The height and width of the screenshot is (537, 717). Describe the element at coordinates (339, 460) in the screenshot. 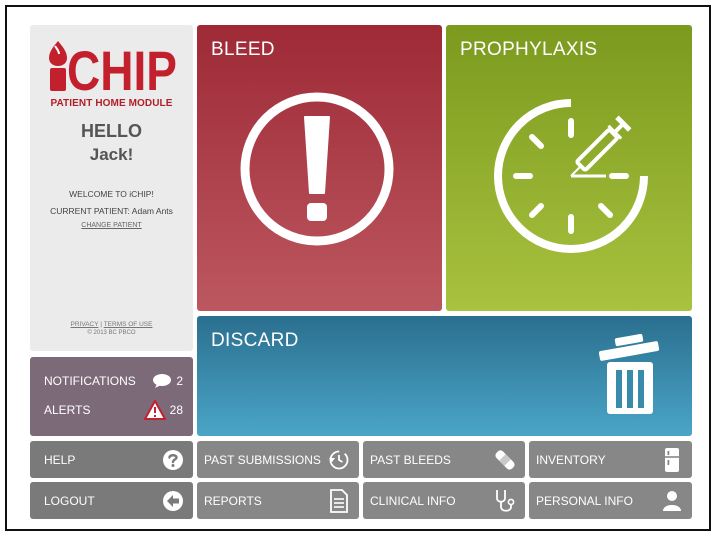

I see `history-clock-icon` at that location.